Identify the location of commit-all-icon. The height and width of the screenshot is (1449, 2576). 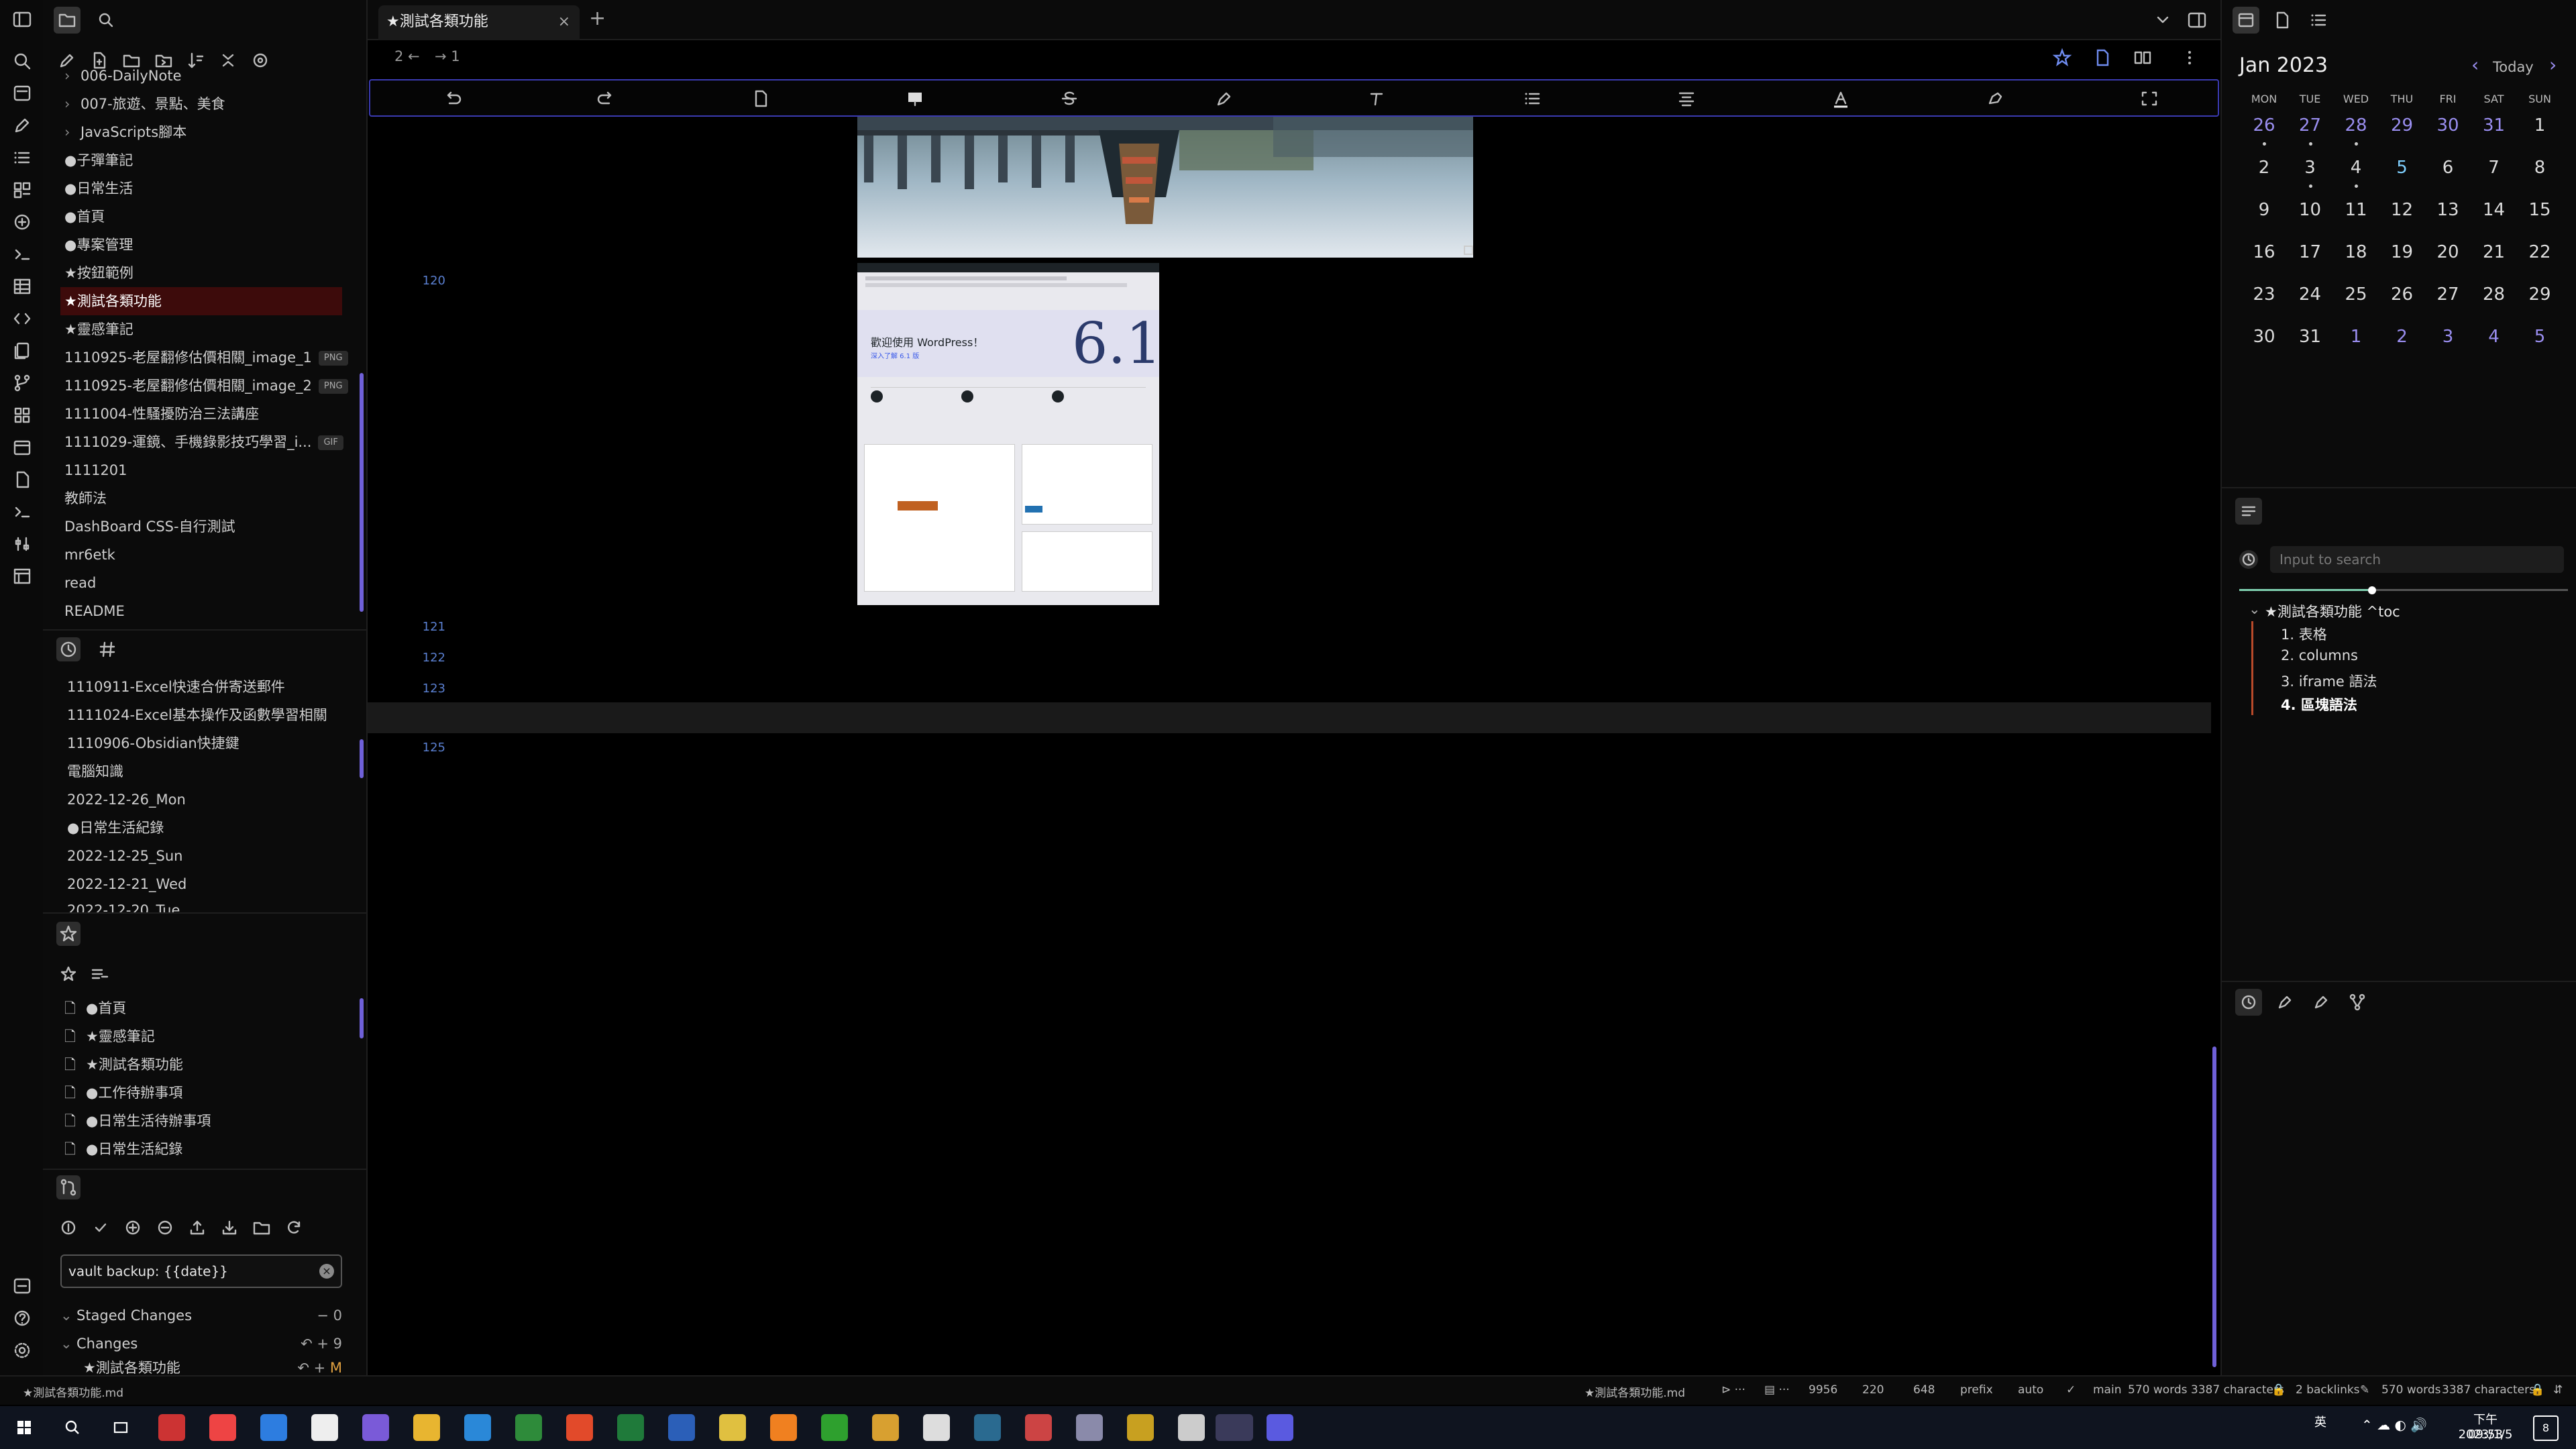
(68, 1228).